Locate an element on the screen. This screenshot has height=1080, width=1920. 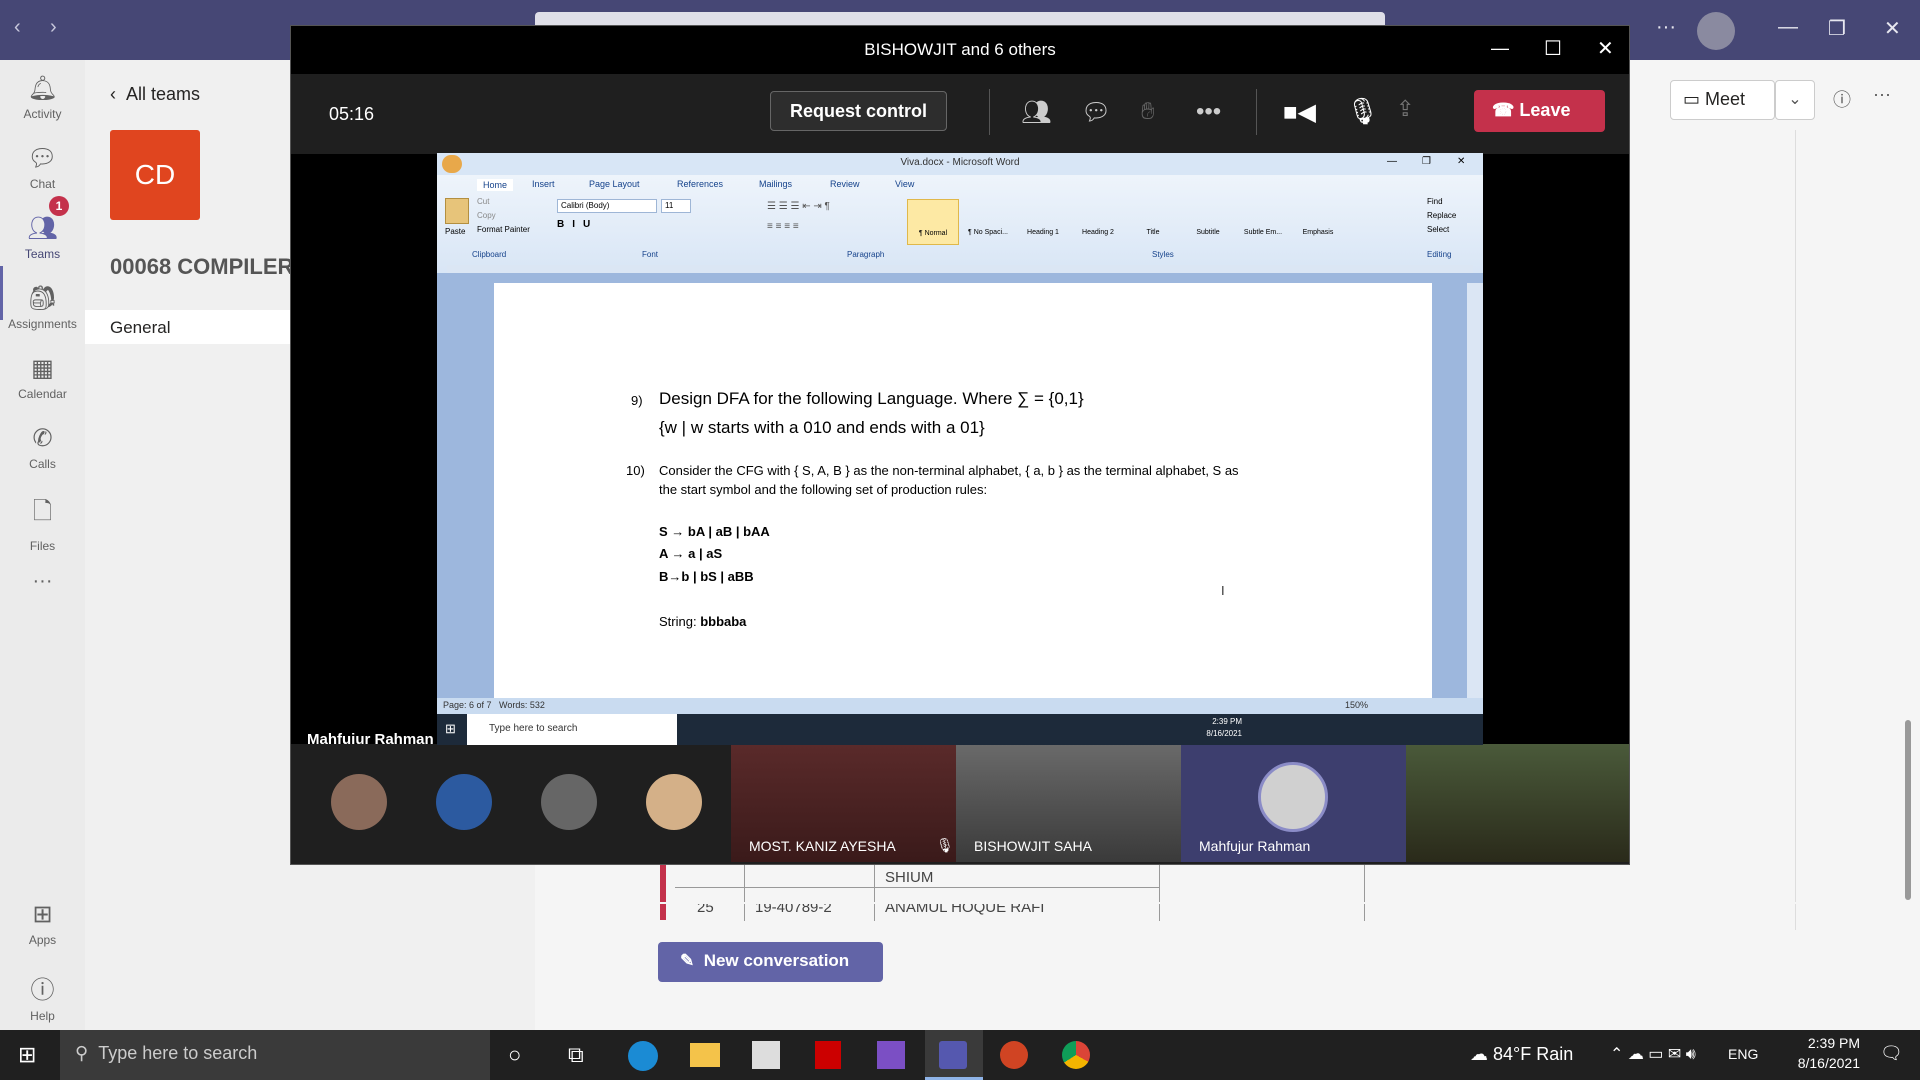
visual-studio-icon is located at coordinates (891, 1055).